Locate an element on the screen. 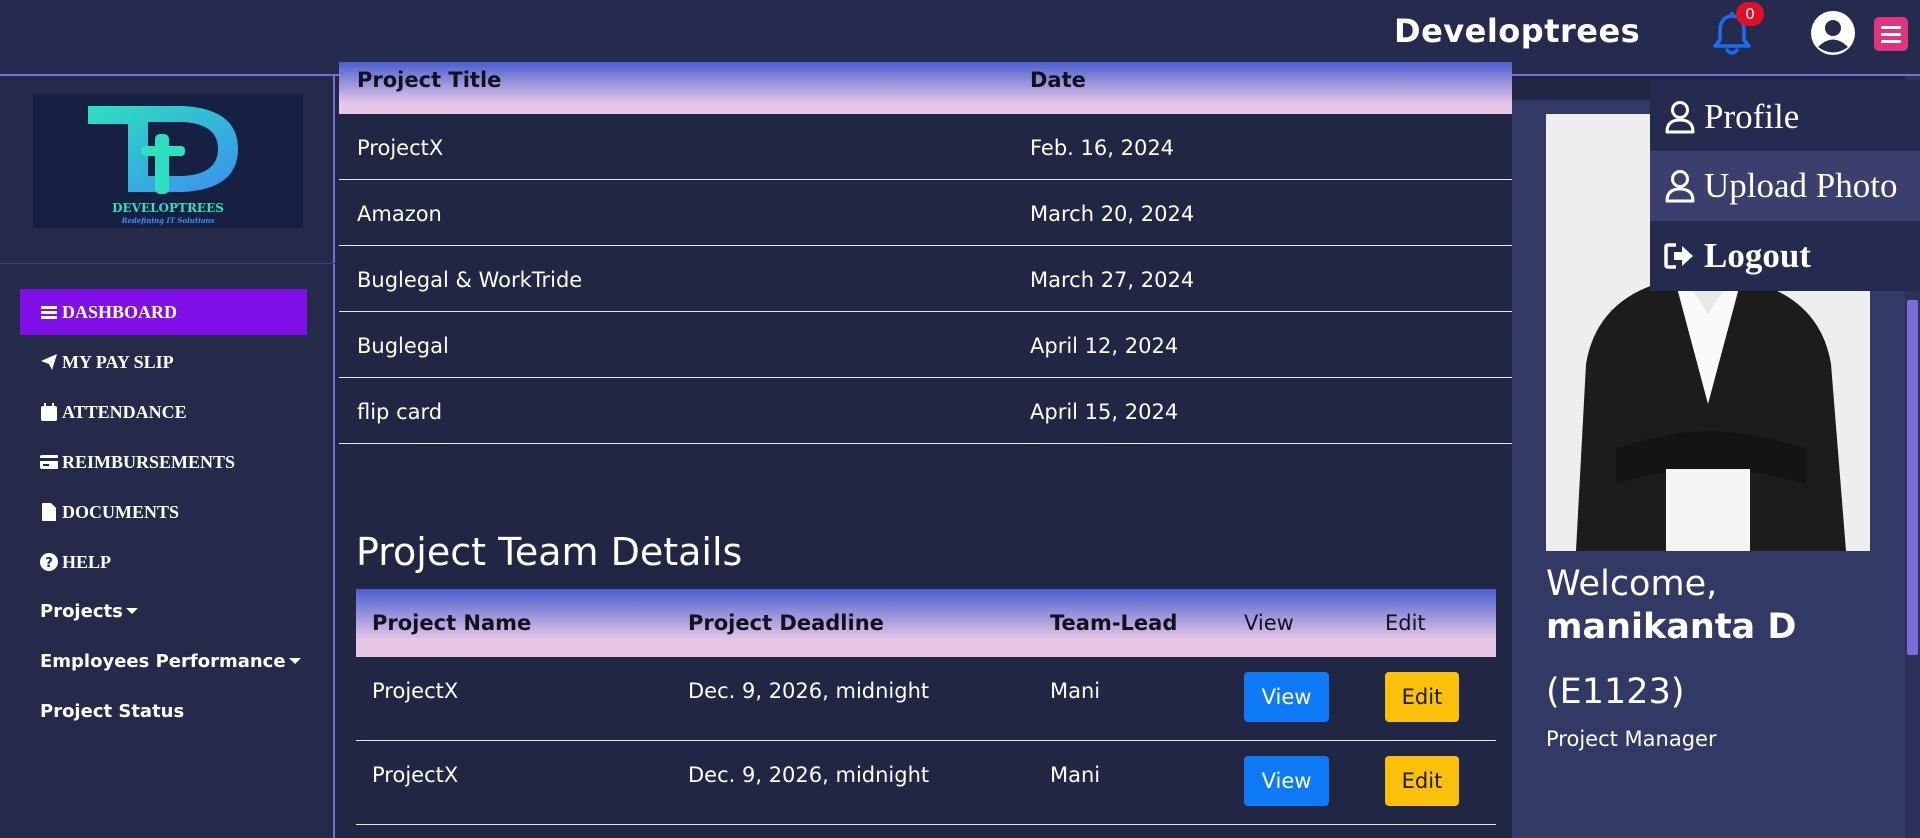 This screenshot has width=1920, height=838. column-header-view: View is located at coordinates (1269, 623).